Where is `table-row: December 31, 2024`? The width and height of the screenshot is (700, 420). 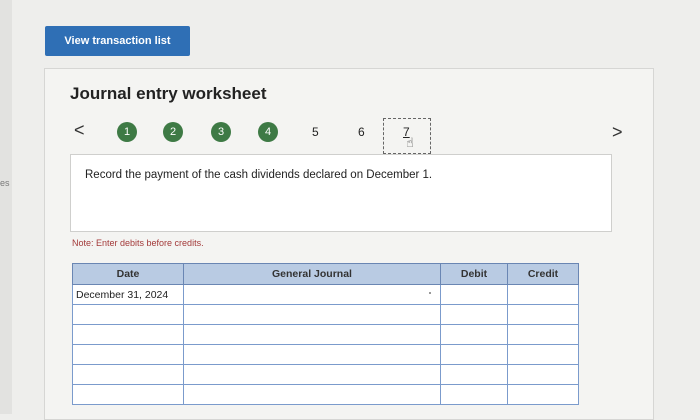 table-row: December 31, 2024 is located at coordinates (325, 294).